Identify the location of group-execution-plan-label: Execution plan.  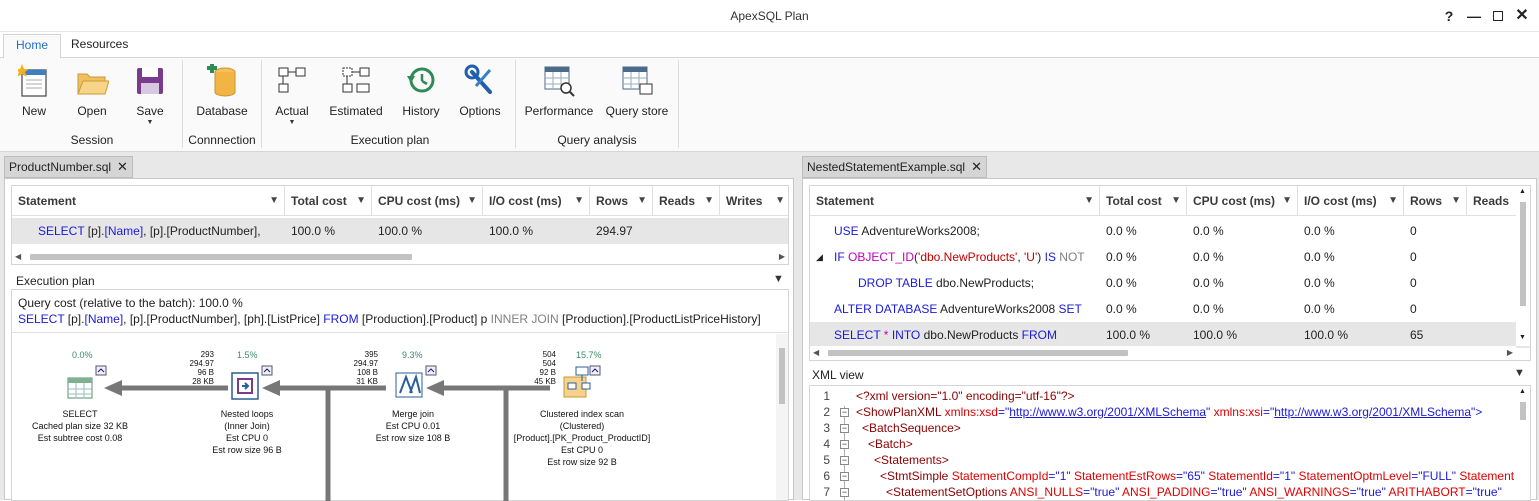
(390, 140).